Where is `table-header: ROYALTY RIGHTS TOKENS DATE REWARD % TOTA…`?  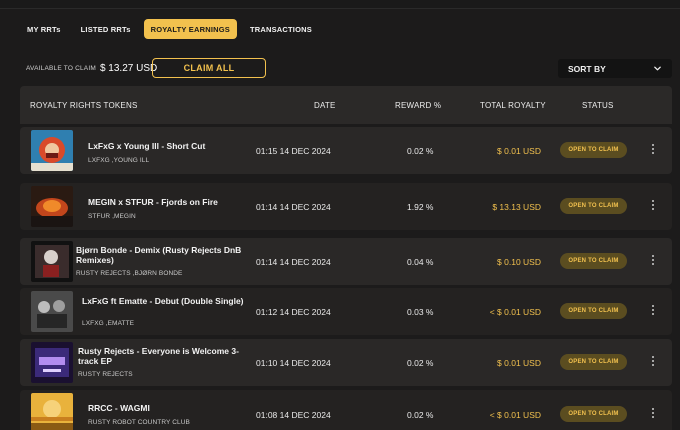
table-header: ROYALTY RIGHTS TOKENS DATE REWARD % TOTA… is located at coordinates (346, 105).